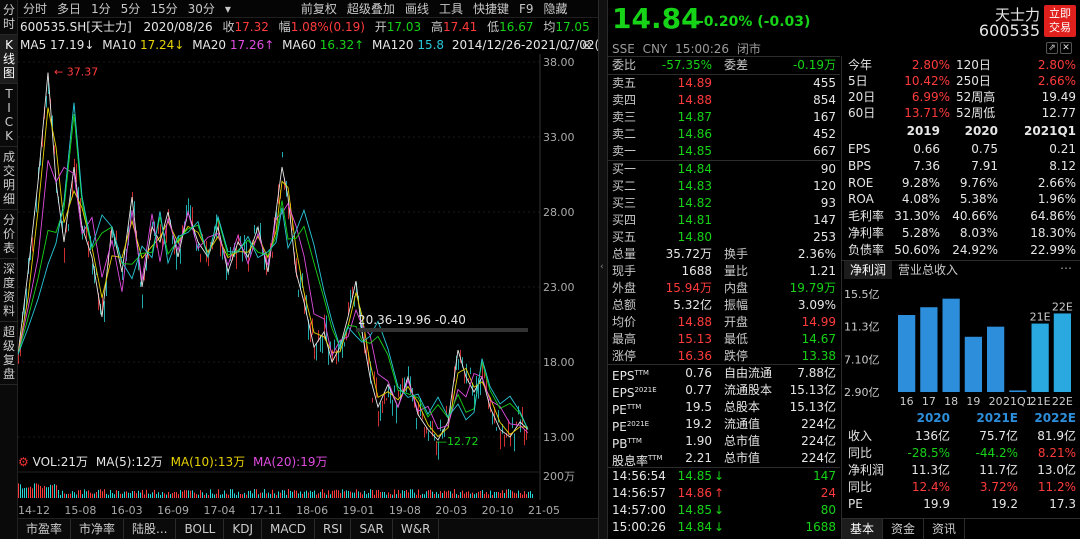 The width and height of the screenshot is (1080, 539). I want to click on ask-row: 卖五 14.89 455, so click(724, 83).